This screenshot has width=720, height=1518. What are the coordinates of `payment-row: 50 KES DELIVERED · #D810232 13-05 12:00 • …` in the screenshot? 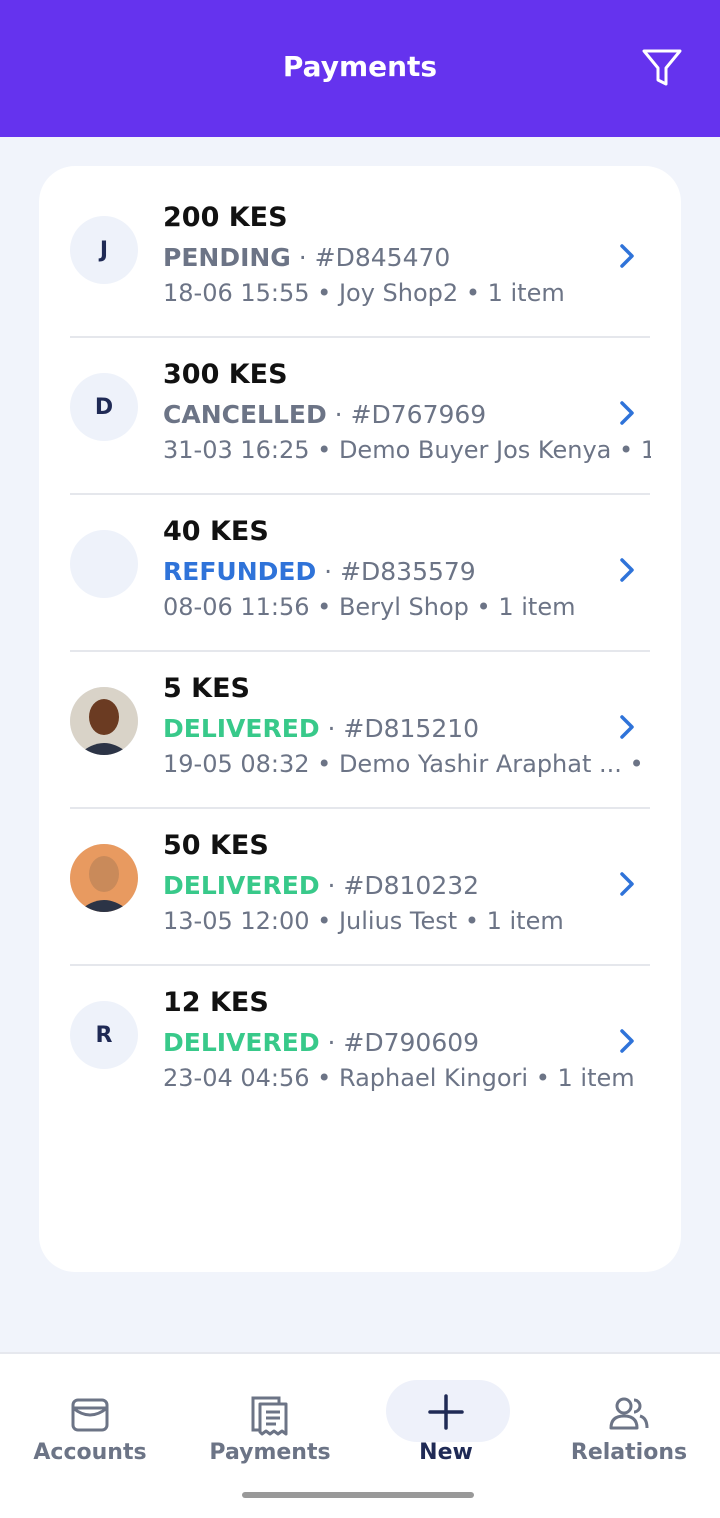 It's located at (360, 887).